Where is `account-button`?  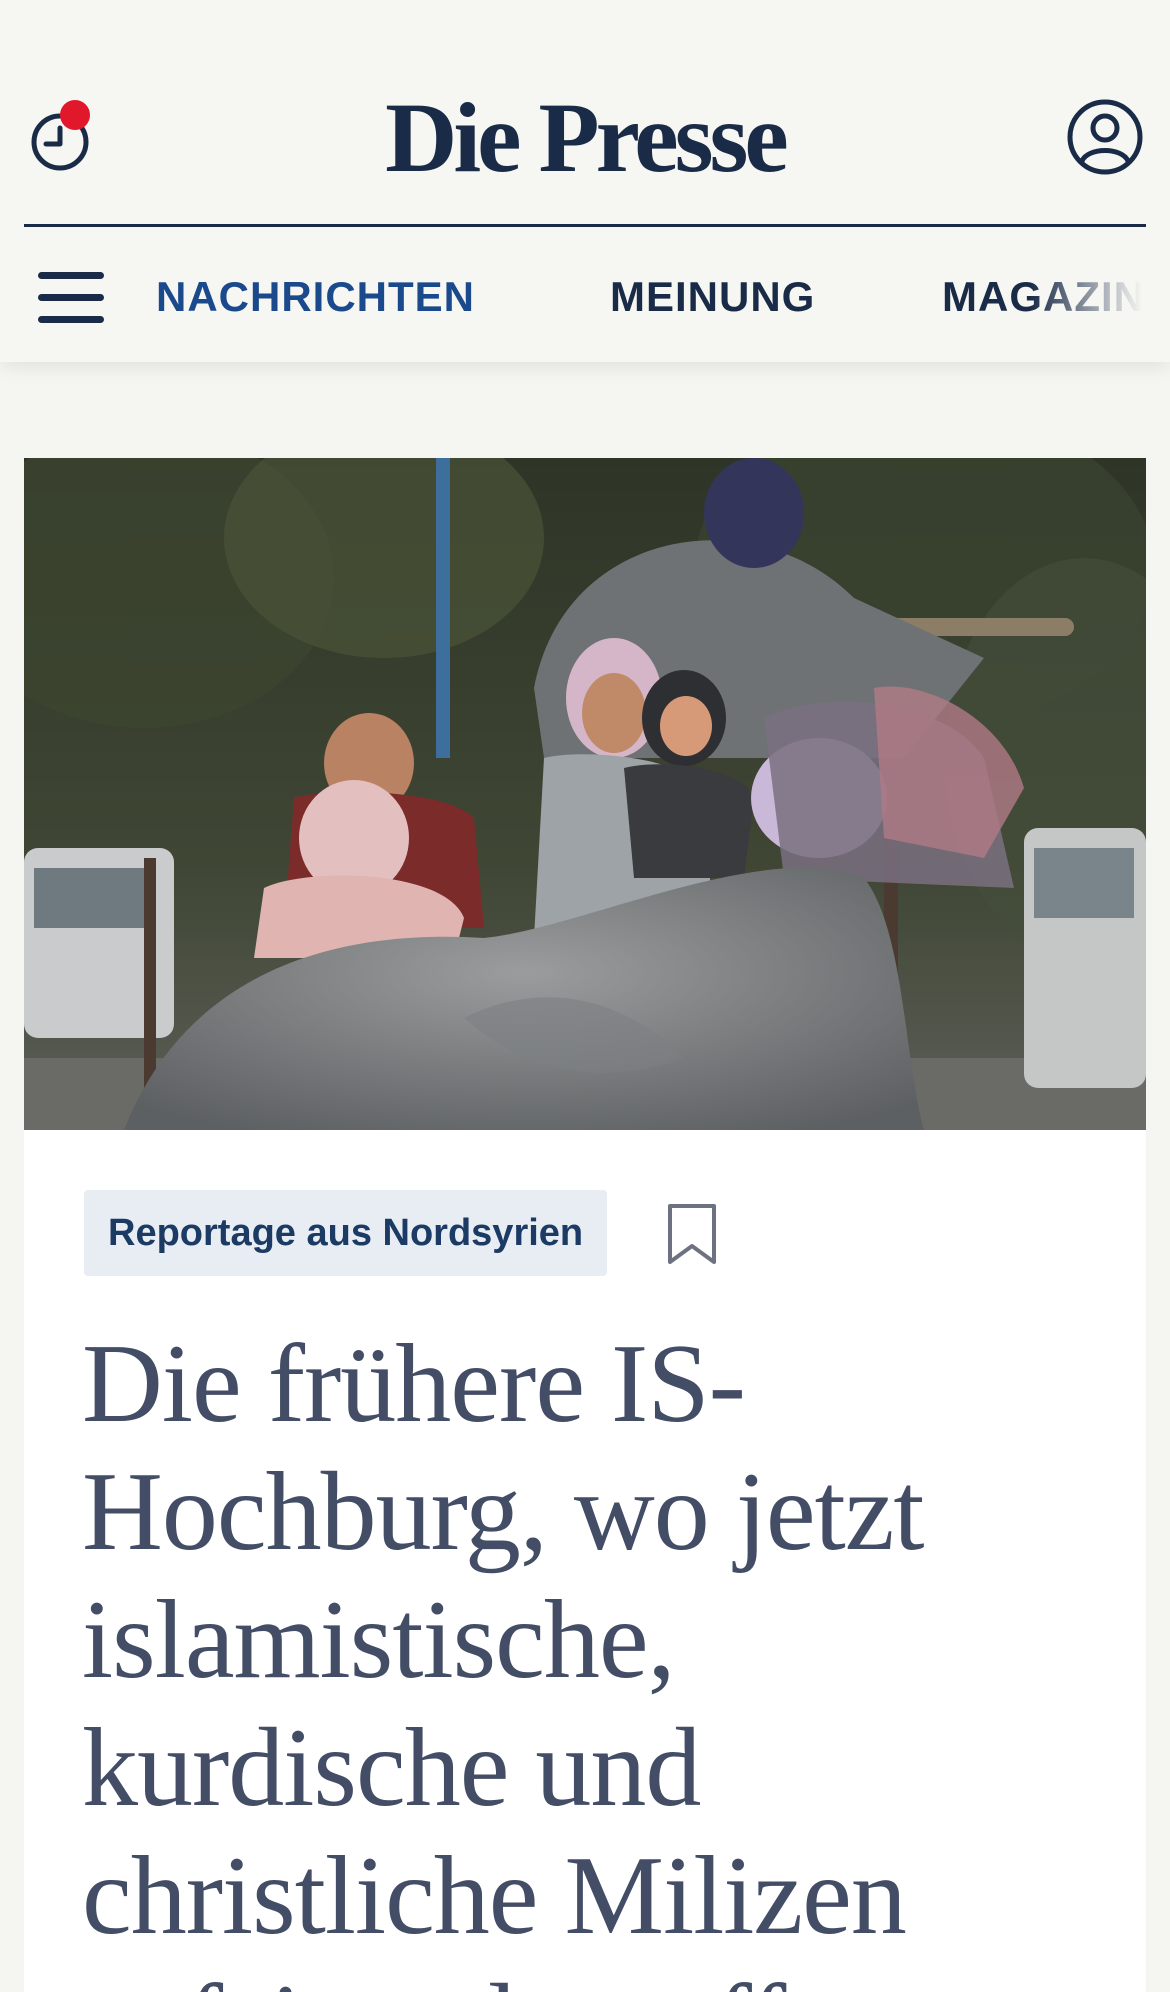
account-button is located at coordinates (1105, 137).